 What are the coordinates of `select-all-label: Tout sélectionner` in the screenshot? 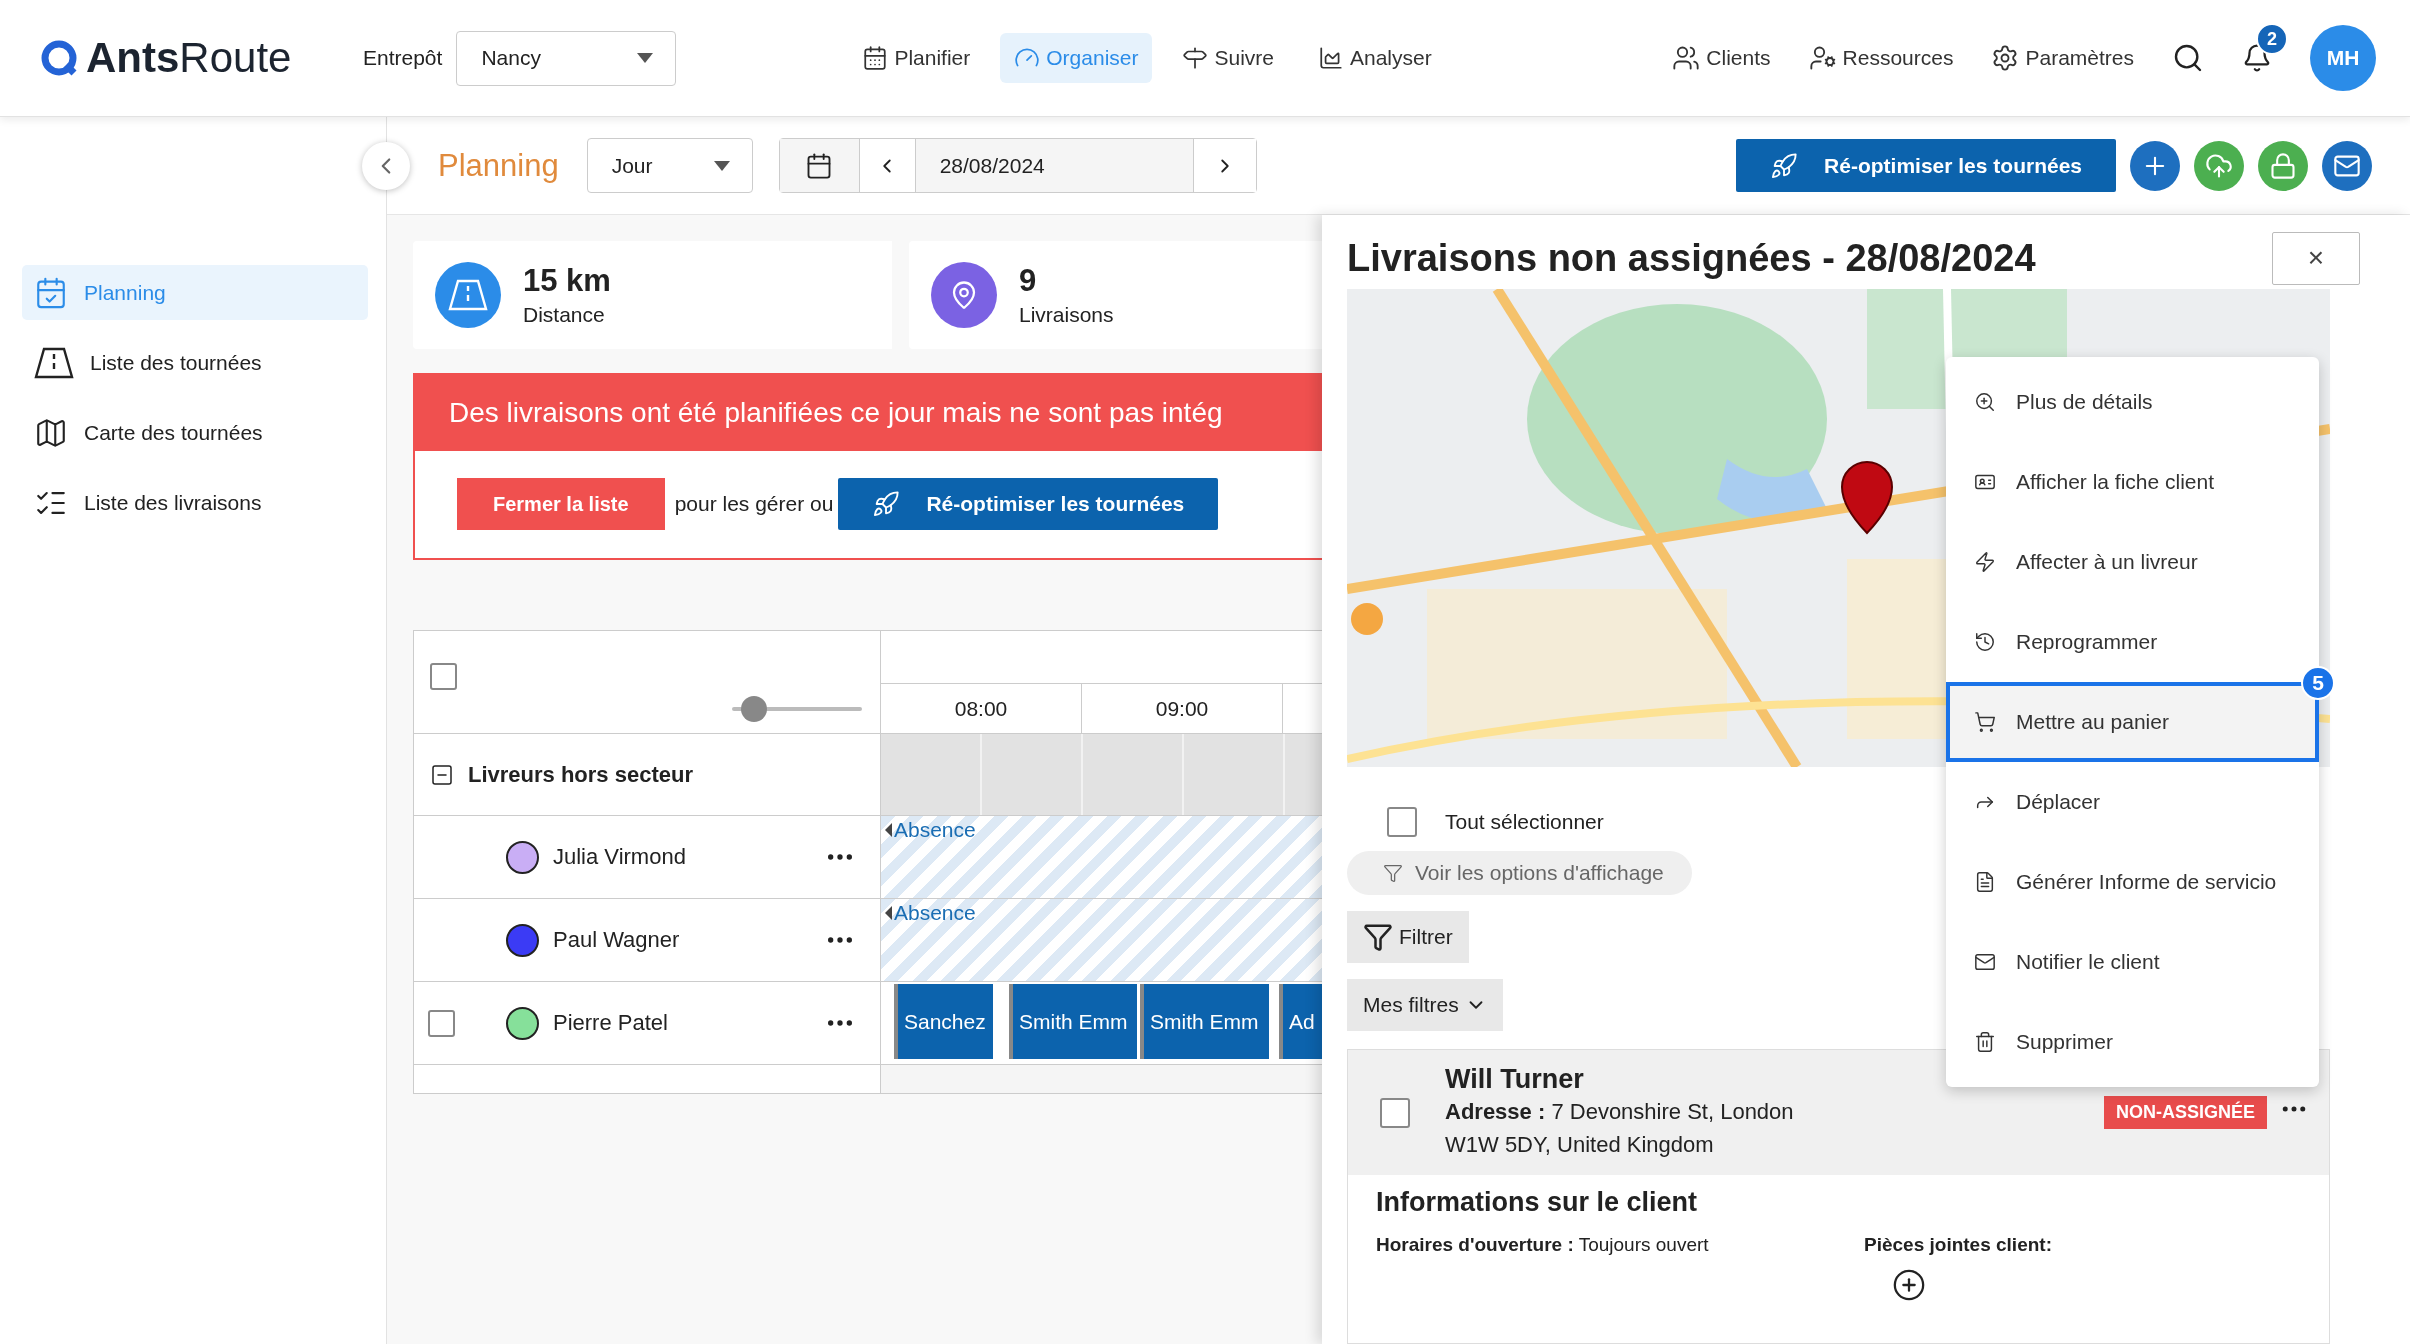 It's located at (1524, 822).